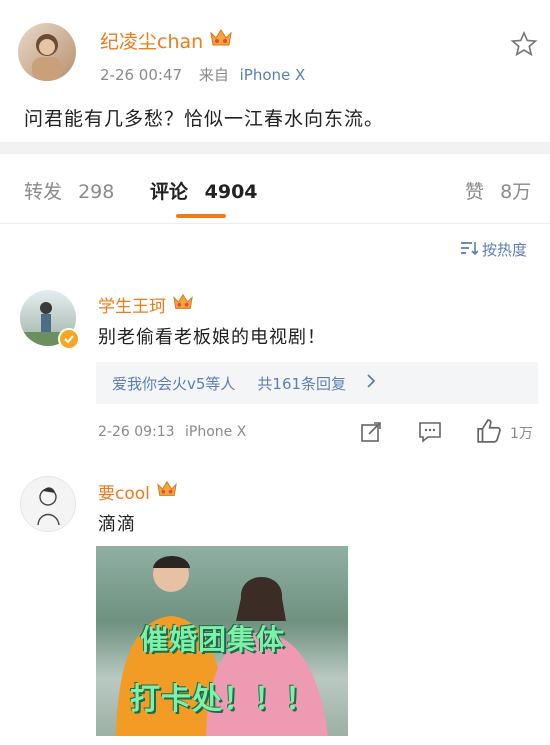 The image size is (550, 745). I want to click on post-author-avatar, so click(47, 52).